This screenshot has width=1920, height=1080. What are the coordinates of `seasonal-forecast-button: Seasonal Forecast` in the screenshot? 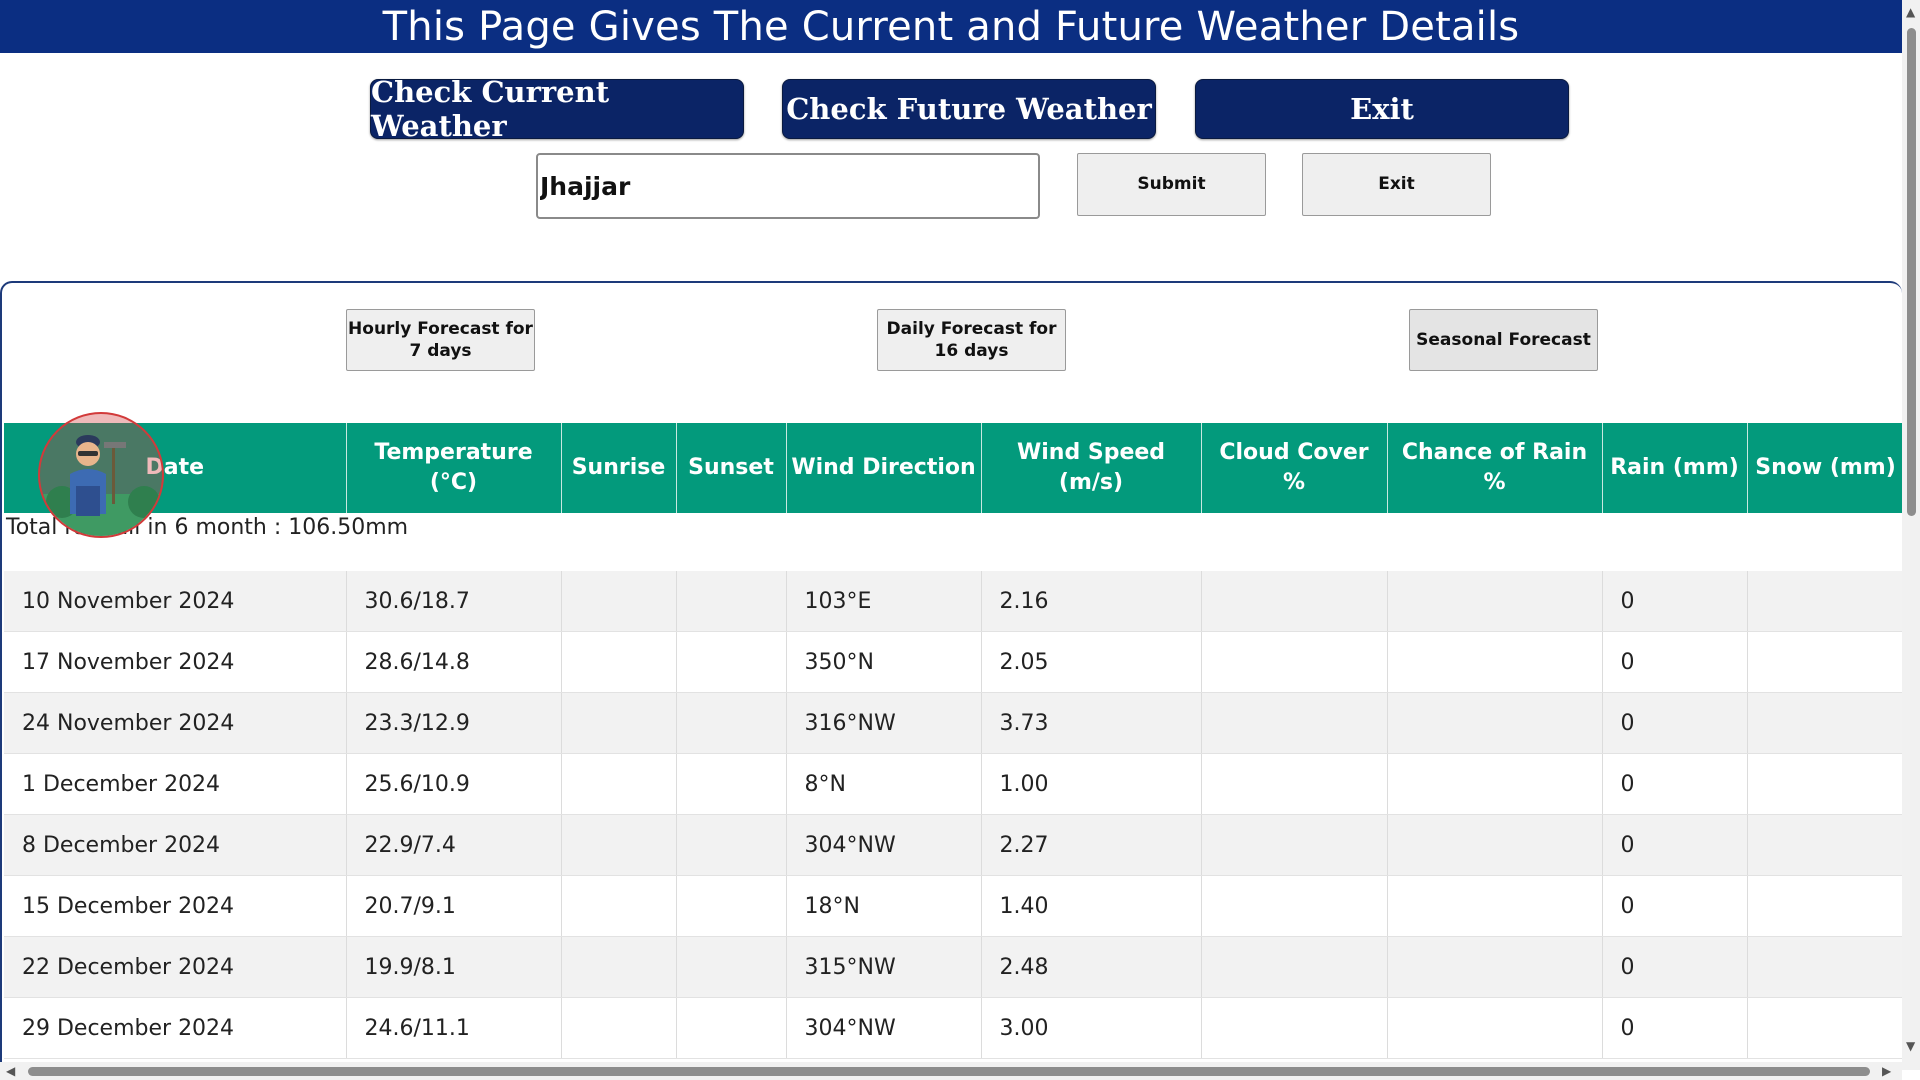 It's located at (1503, 340).